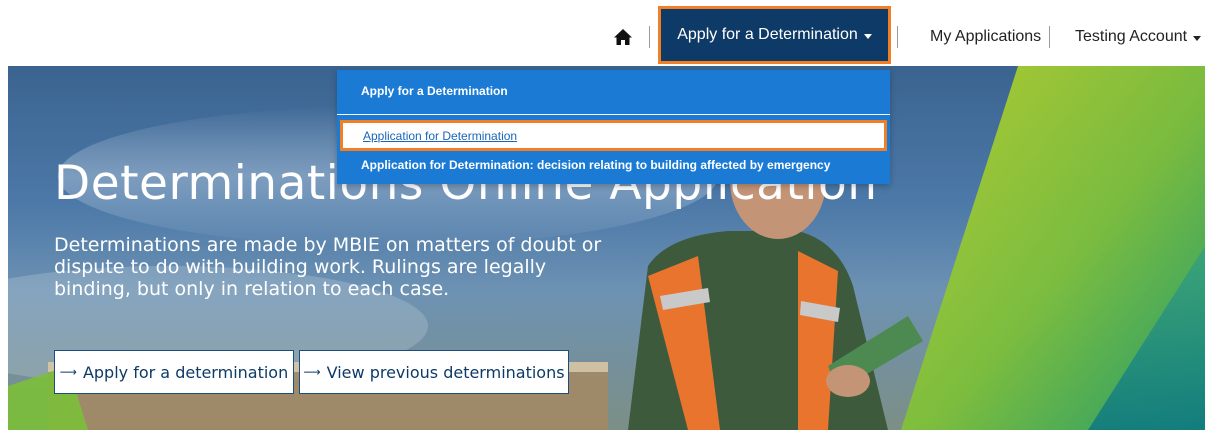 The image size is (1205, 430). What do you see at coordinates (985, 37) in the screenshot?
I see `my-applications-link: My Applications` at bounding box center [985, 37].